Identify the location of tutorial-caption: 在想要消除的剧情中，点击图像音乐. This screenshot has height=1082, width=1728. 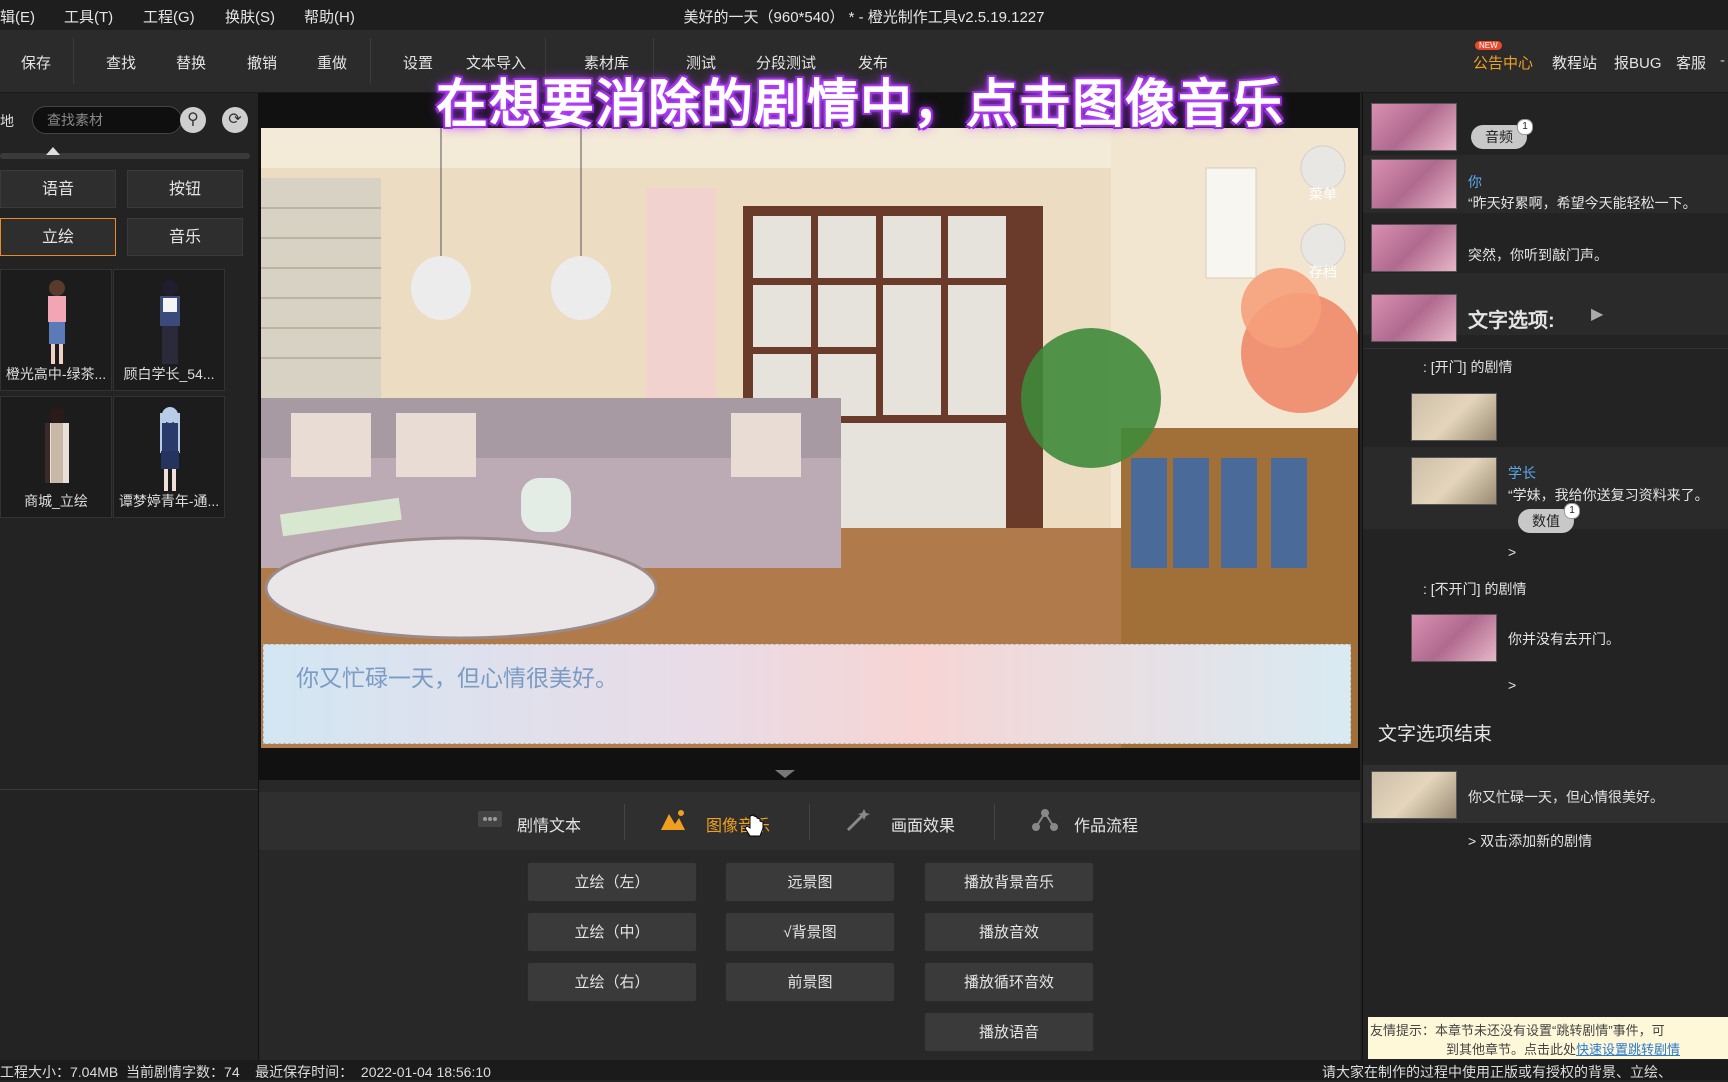
(859, 105).